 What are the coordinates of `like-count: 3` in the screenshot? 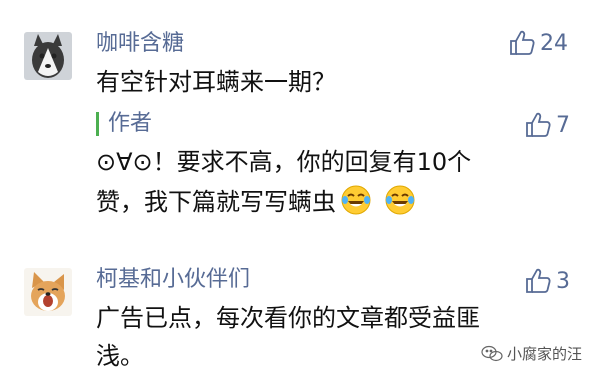 It's located at (563, 281).